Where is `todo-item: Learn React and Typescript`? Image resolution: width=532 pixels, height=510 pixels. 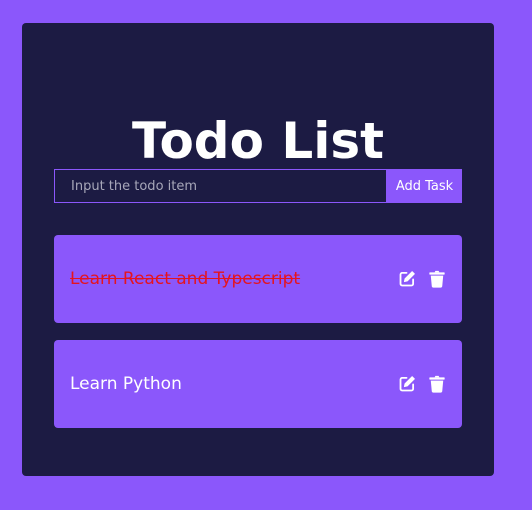
todo-item: Learn React and Typescript is located at coordinates (258, 279).